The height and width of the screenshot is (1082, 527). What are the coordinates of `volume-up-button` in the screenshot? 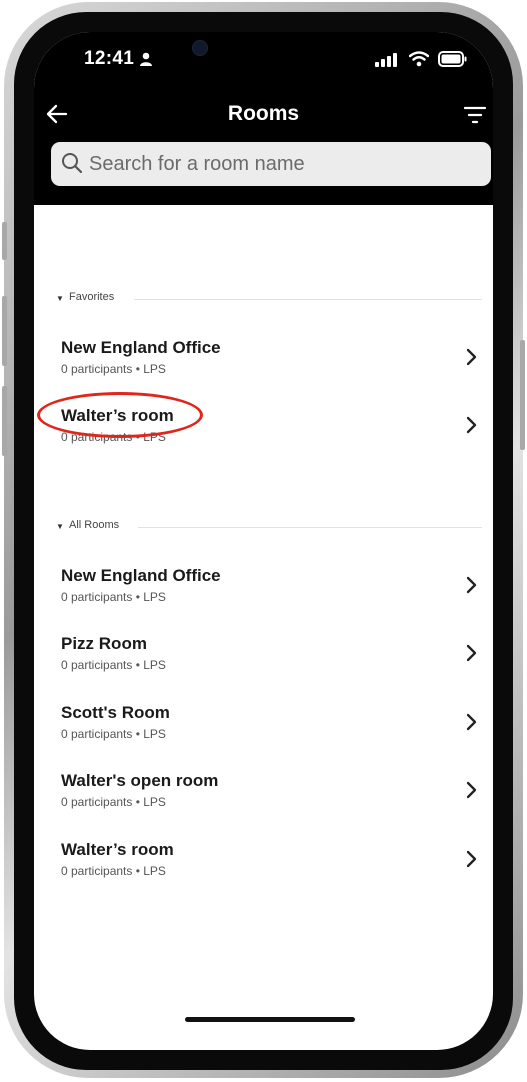 It's located at (4, 331).